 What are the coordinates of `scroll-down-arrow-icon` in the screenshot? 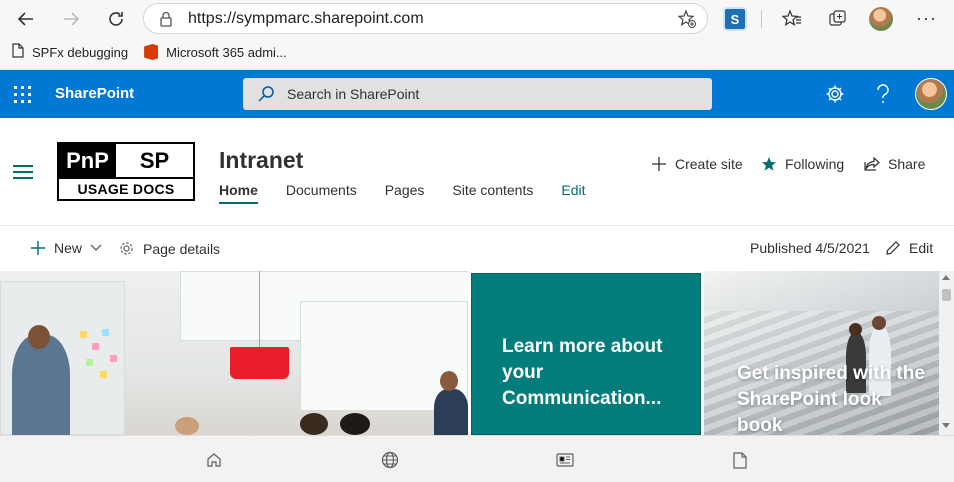 It's located at (946, 425).